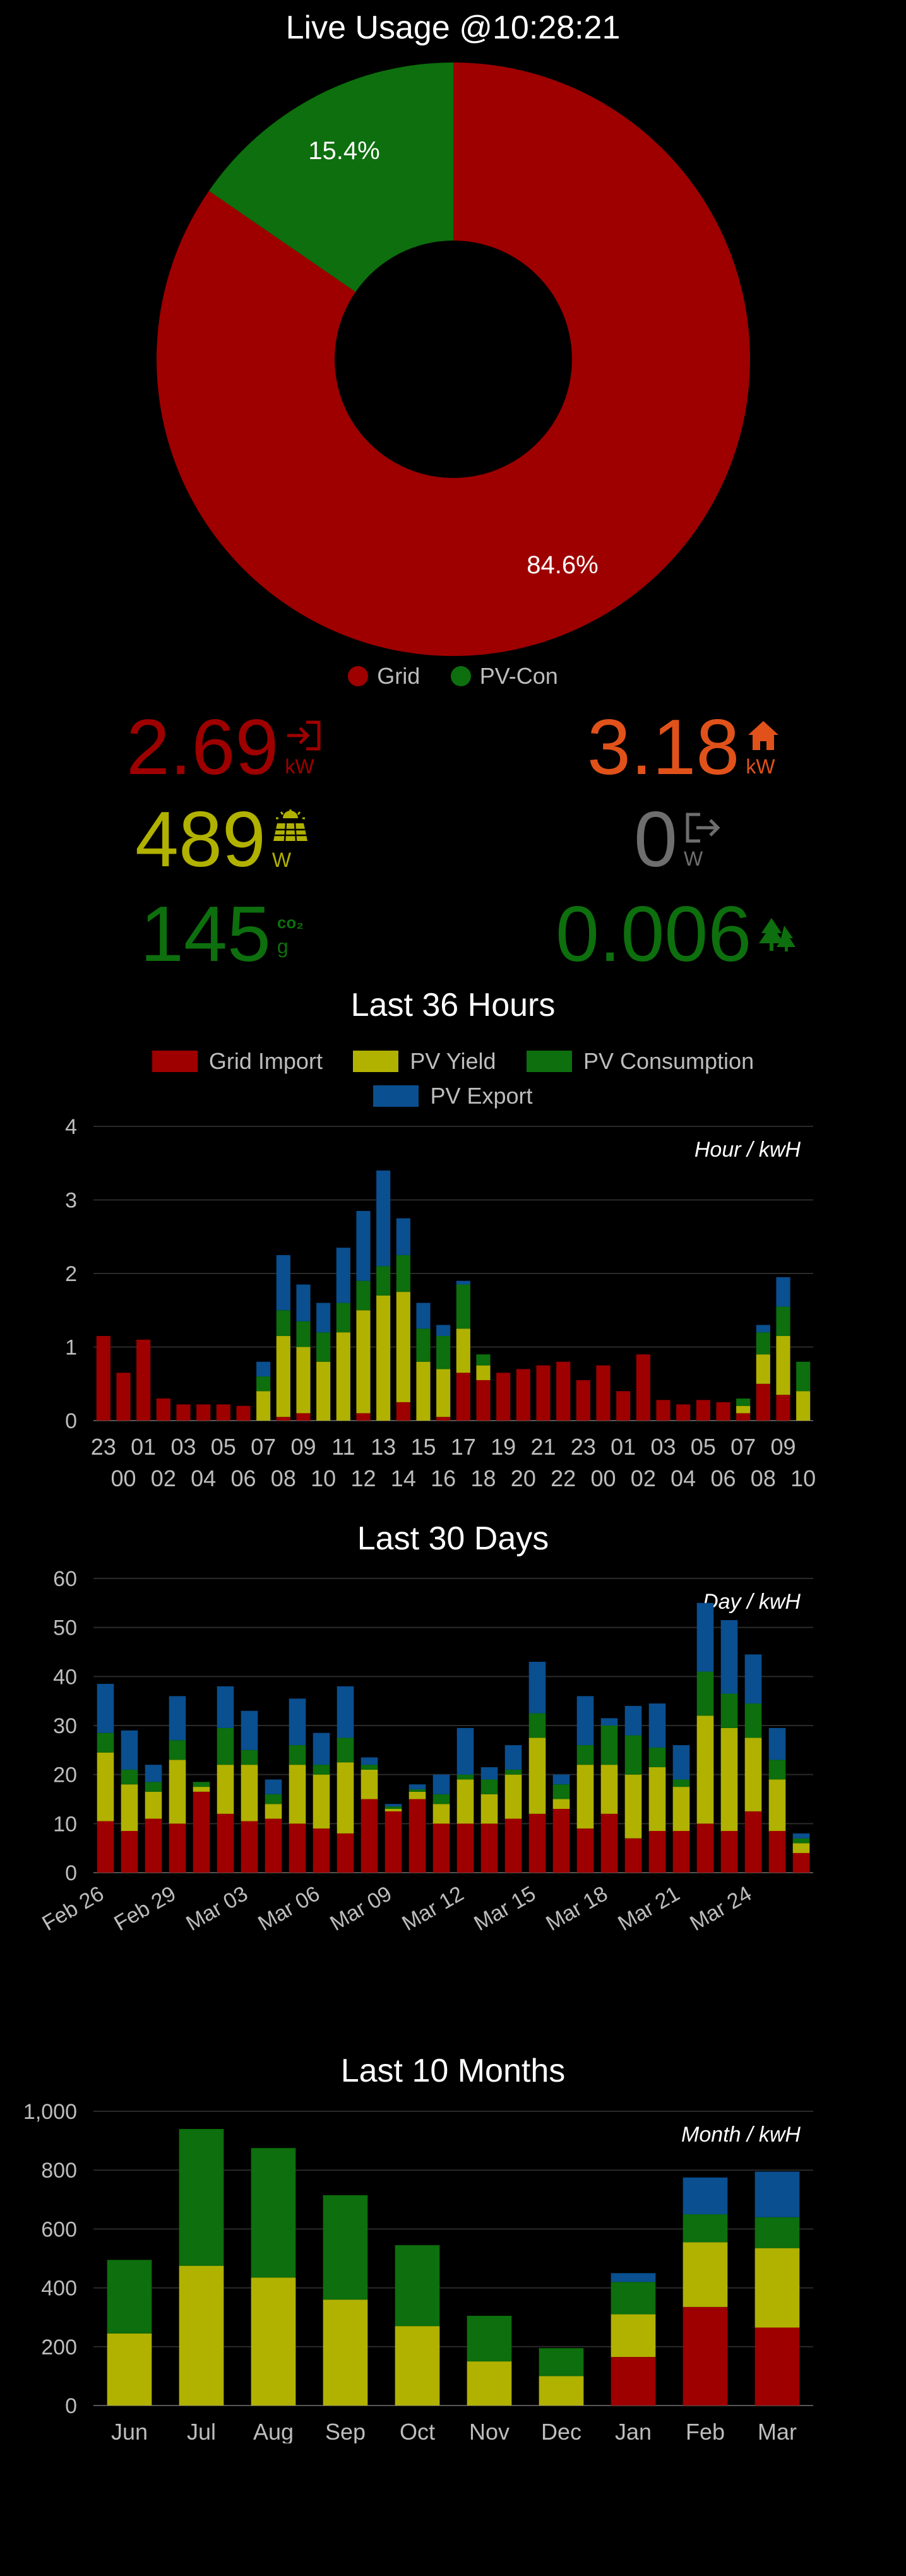 The height and width of the screenshot is (2576, 906). I want to click on legend-grid: Grid, so click(384, 676).